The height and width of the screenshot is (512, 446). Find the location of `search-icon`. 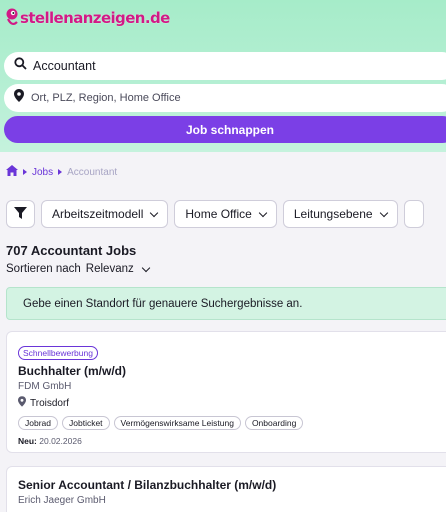

search-icon is located at coordinates (20, 66).